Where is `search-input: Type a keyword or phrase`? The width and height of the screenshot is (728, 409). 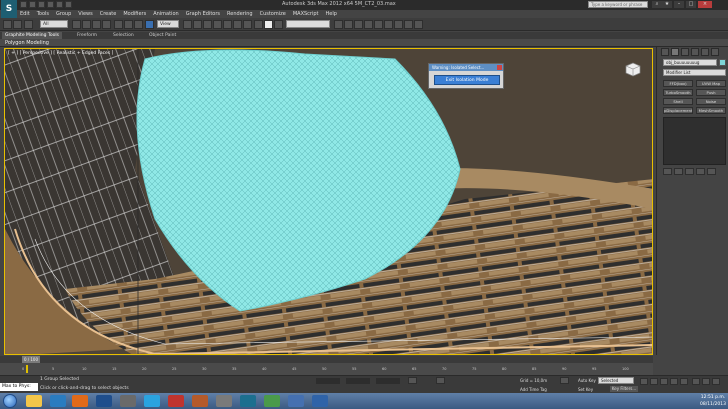 search-input: Type a keyword or phrase is located at coordinates (618, 4).